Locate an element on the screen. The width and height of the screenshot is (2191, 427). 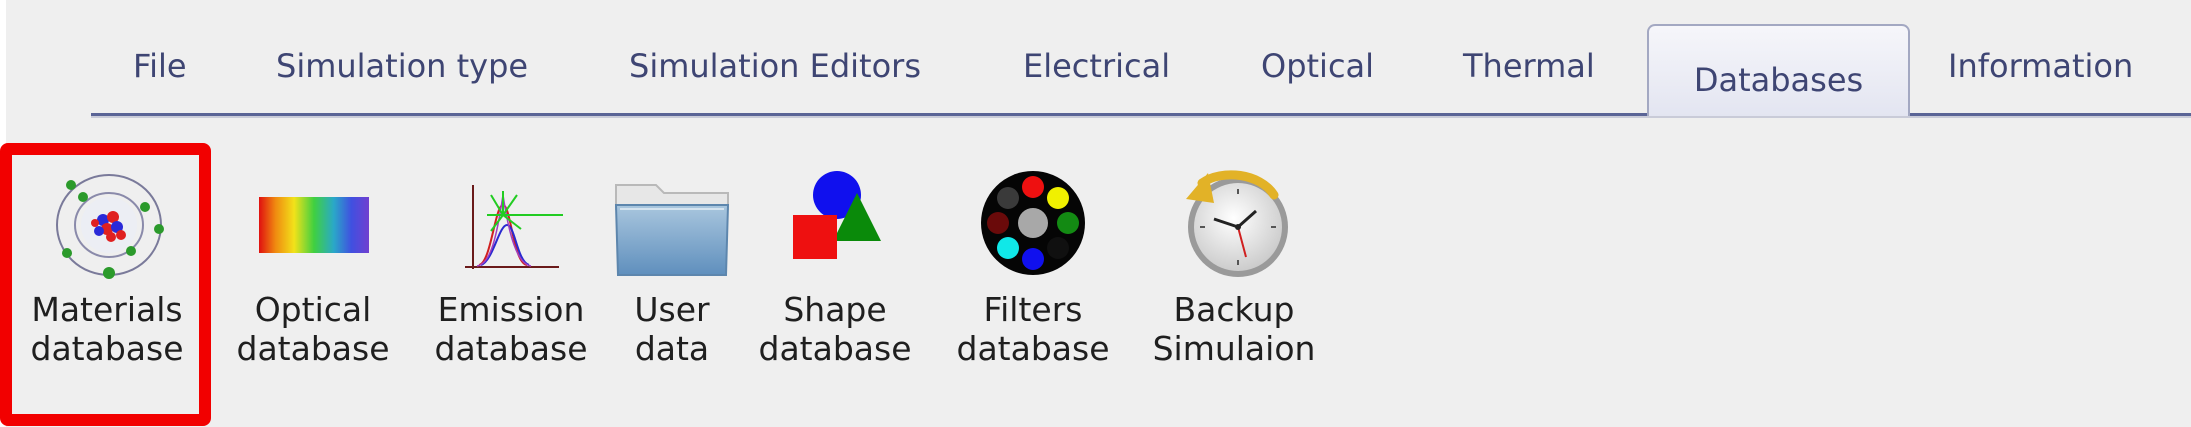
shape-database-label-line2: database is located at coordinates (835, 348).